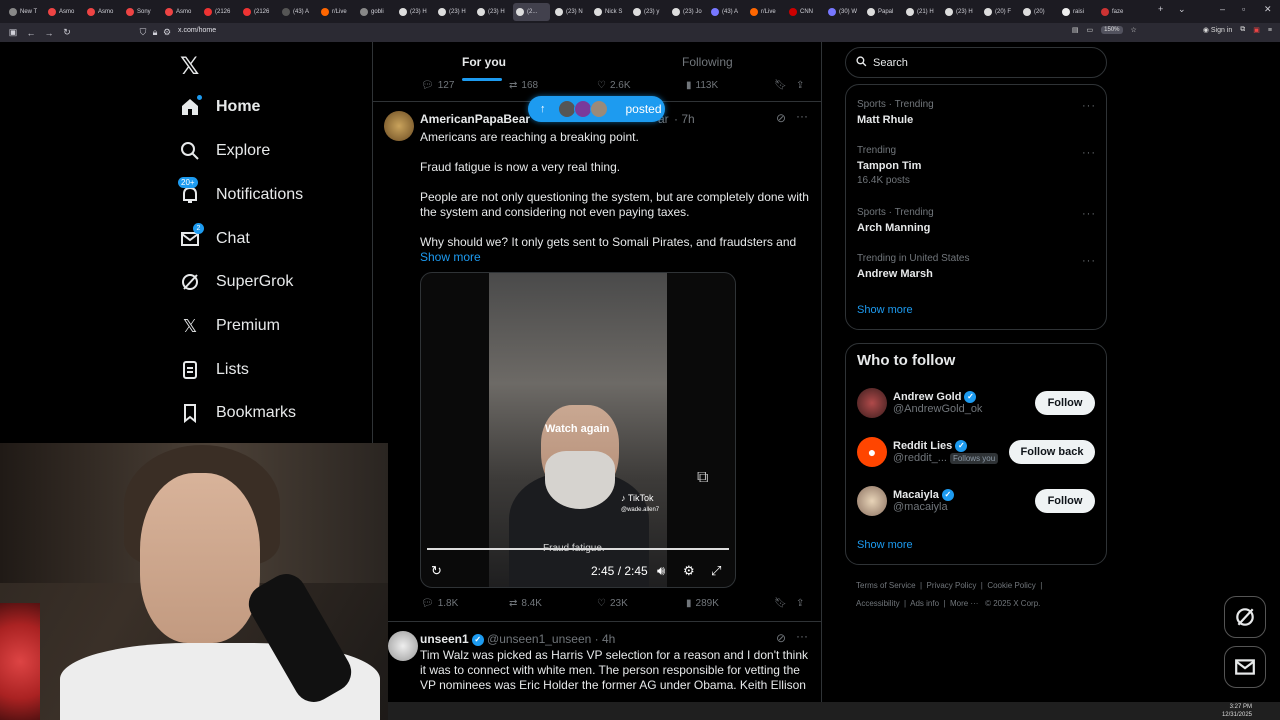 This screenshot has height=720, width=1280. What do you see at coordinates (882, 12) in the screenshot?
I see `browser-tab: Papal` at bounding box center [882, 12].